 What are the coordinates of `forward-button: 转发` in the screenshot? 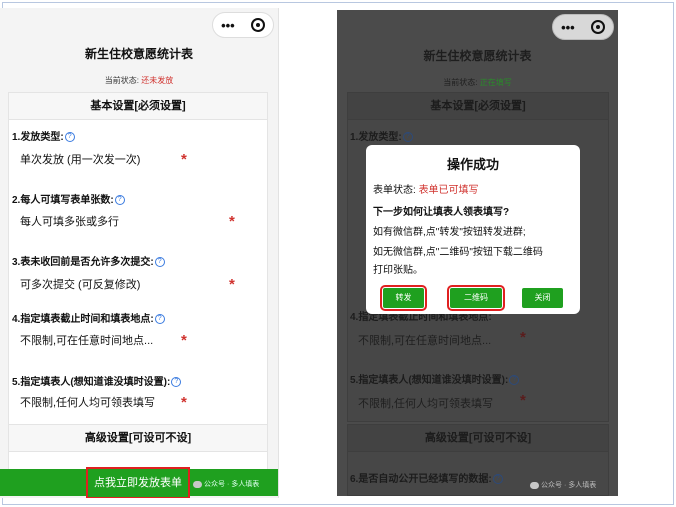 It's located at (403, 298).